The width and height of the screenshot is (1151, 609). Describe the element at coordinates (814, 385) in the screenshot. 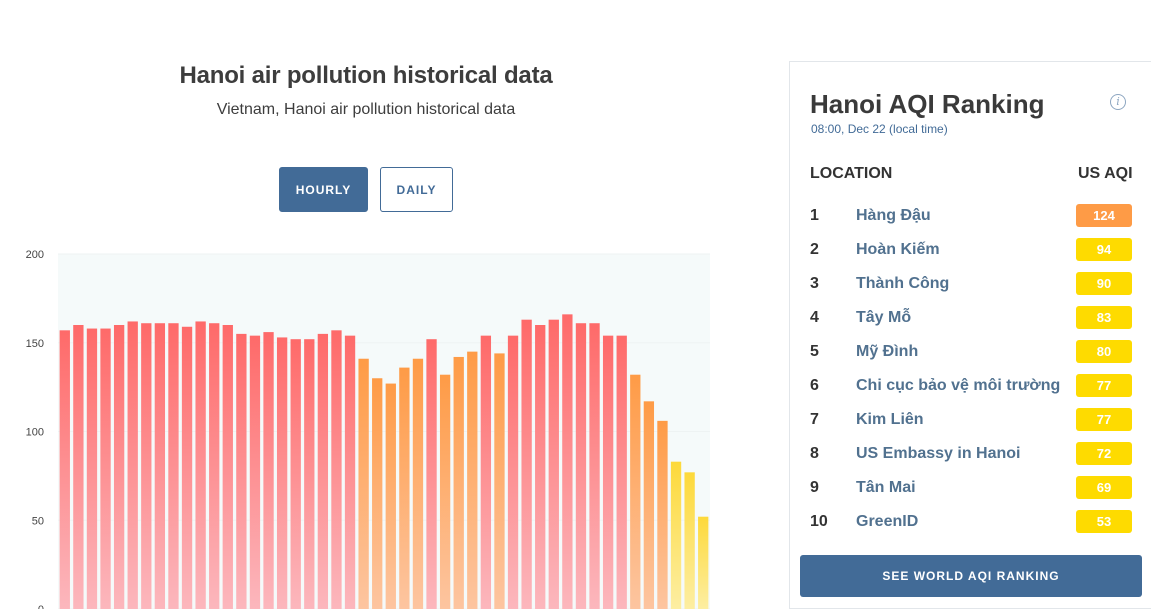

I see `rank-number: 6` at that location.